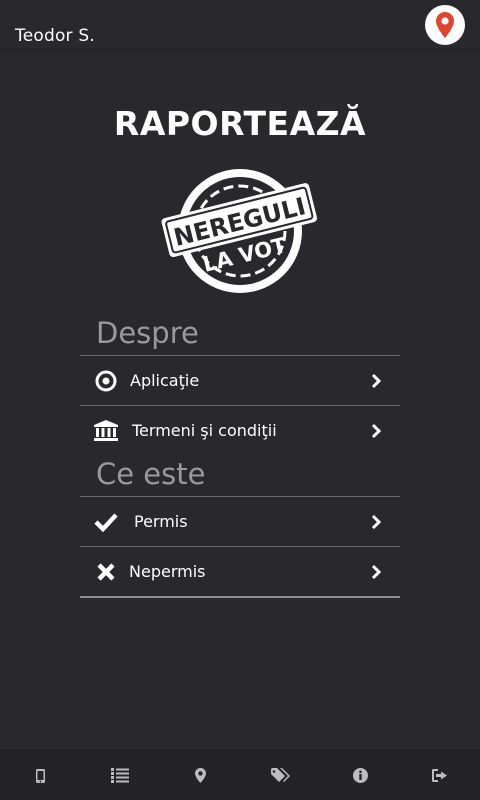 The width and height of the screenshot is (480, 800). I want to click on menu-item-nepermis: Nepermis, so click(240, 571).